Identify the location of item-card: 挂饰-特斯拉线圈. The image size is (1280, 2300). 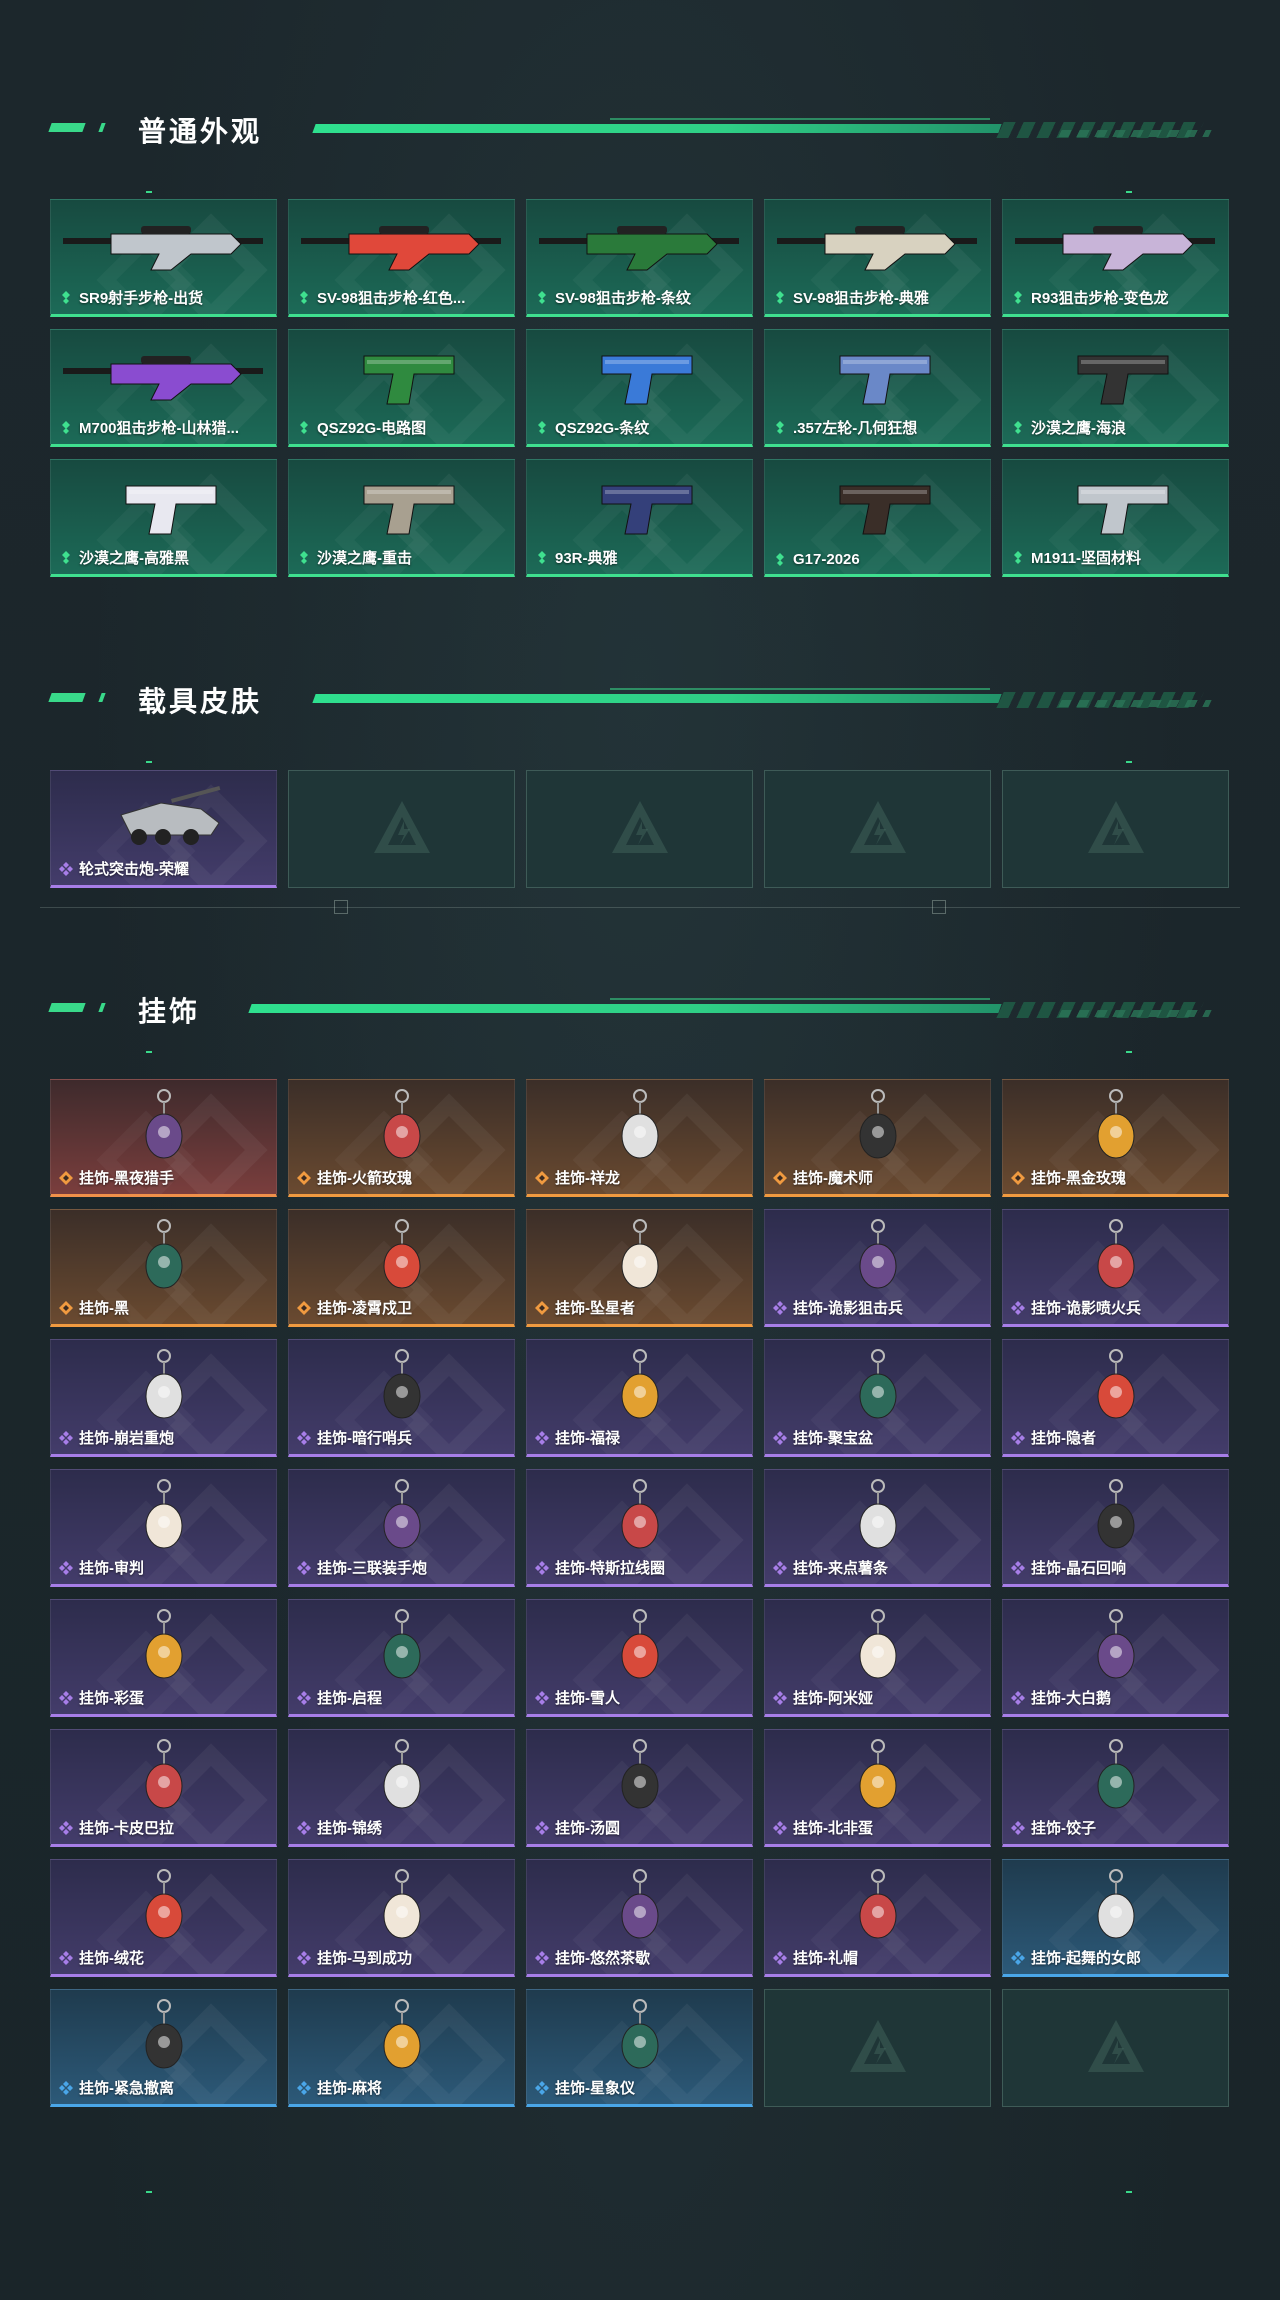
(639, 1528).